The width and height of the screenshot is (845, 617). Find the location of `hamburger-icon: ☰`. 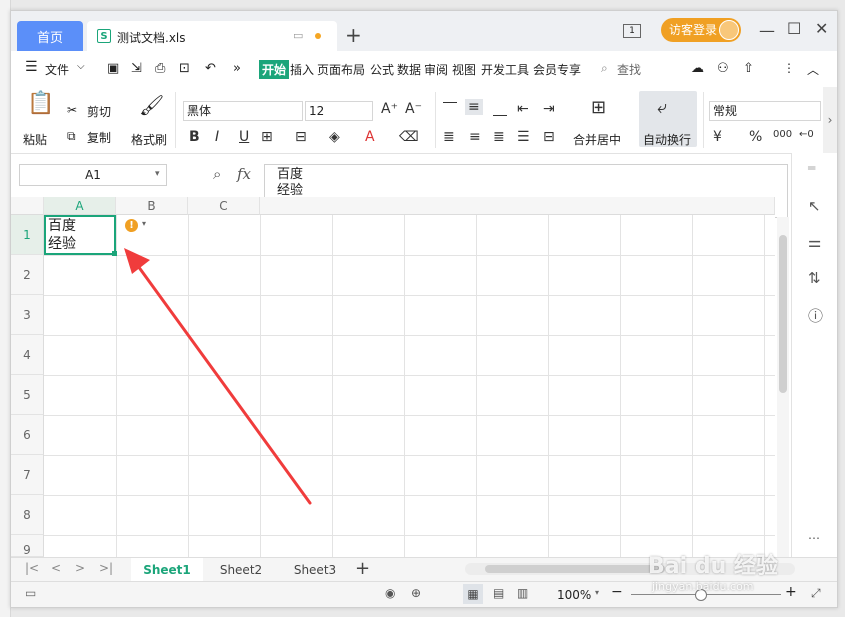

hamburger-icon: ☰ is located at coordinates (31, 67).